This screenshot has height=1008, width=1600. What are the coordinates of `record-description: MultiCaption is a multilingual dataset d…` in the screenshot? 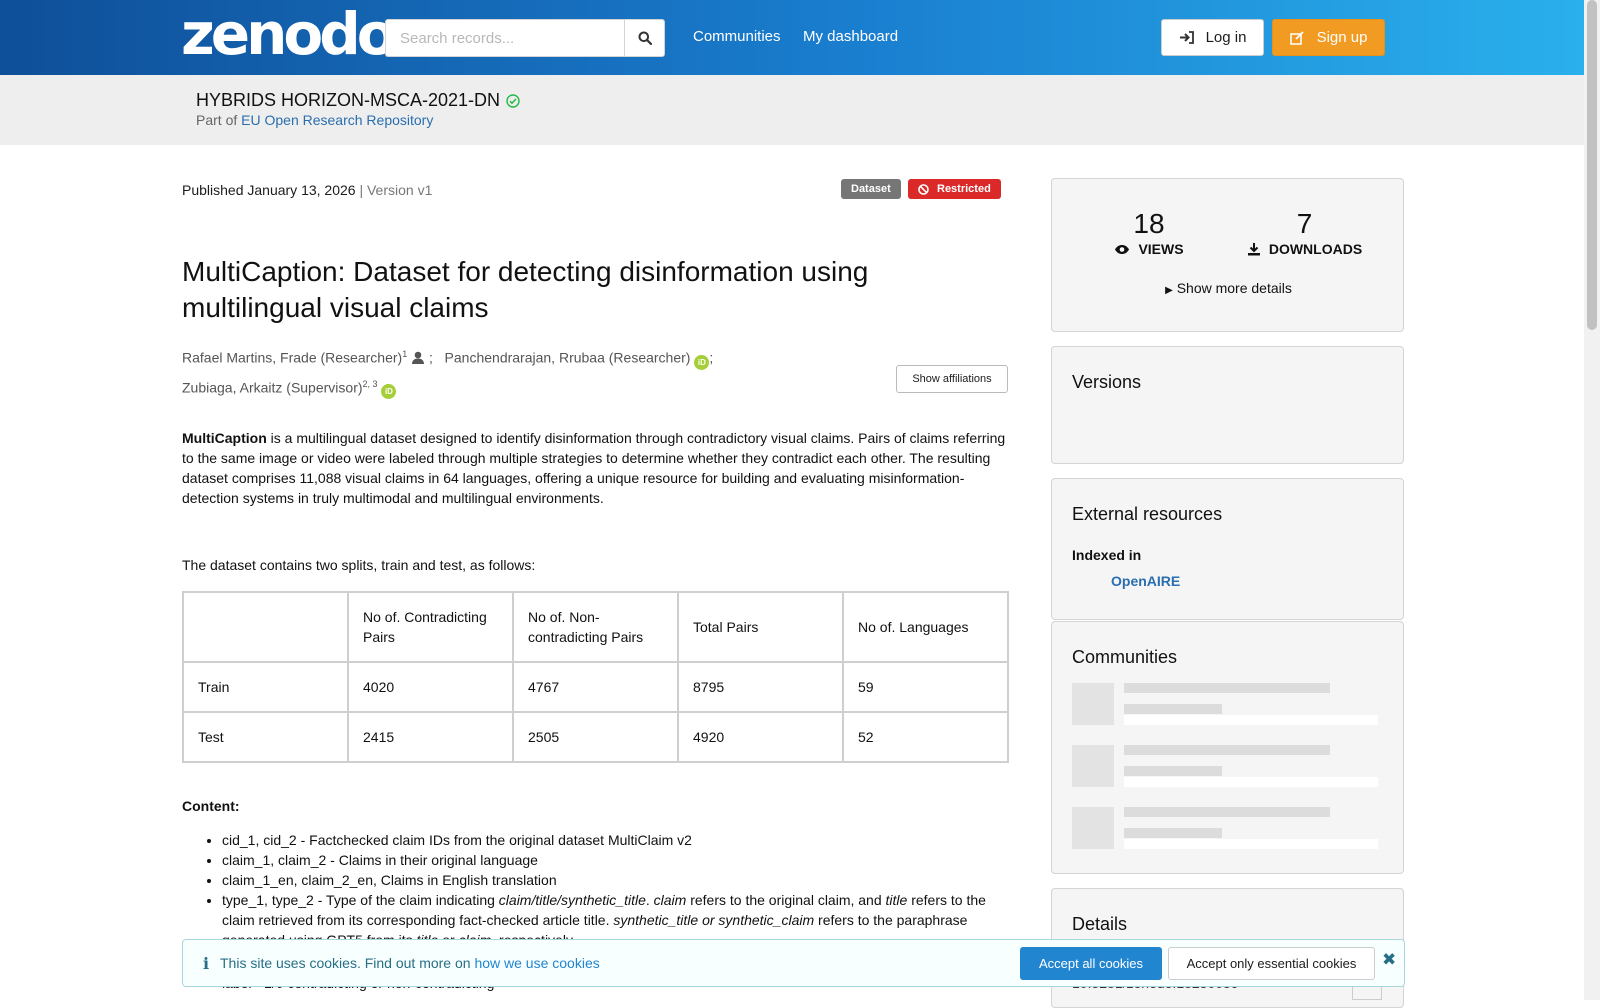 It's located at (595, 468).